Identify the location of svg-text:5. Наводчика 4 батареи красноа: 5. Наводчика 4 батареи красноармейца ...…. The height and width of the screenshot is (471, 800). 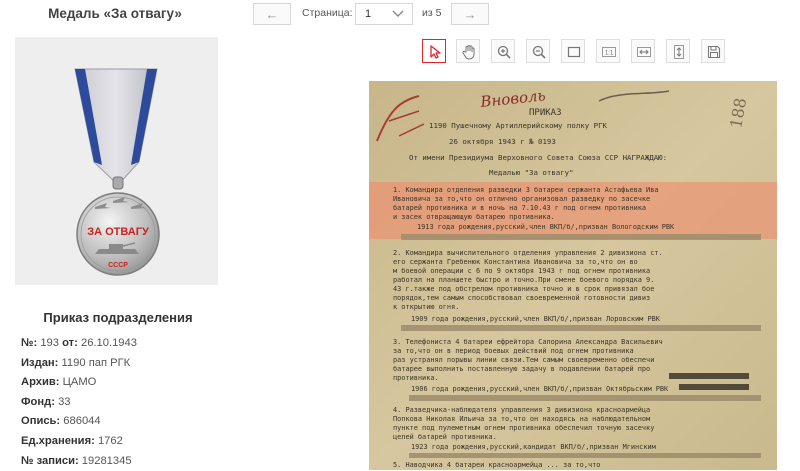
(496, 465).